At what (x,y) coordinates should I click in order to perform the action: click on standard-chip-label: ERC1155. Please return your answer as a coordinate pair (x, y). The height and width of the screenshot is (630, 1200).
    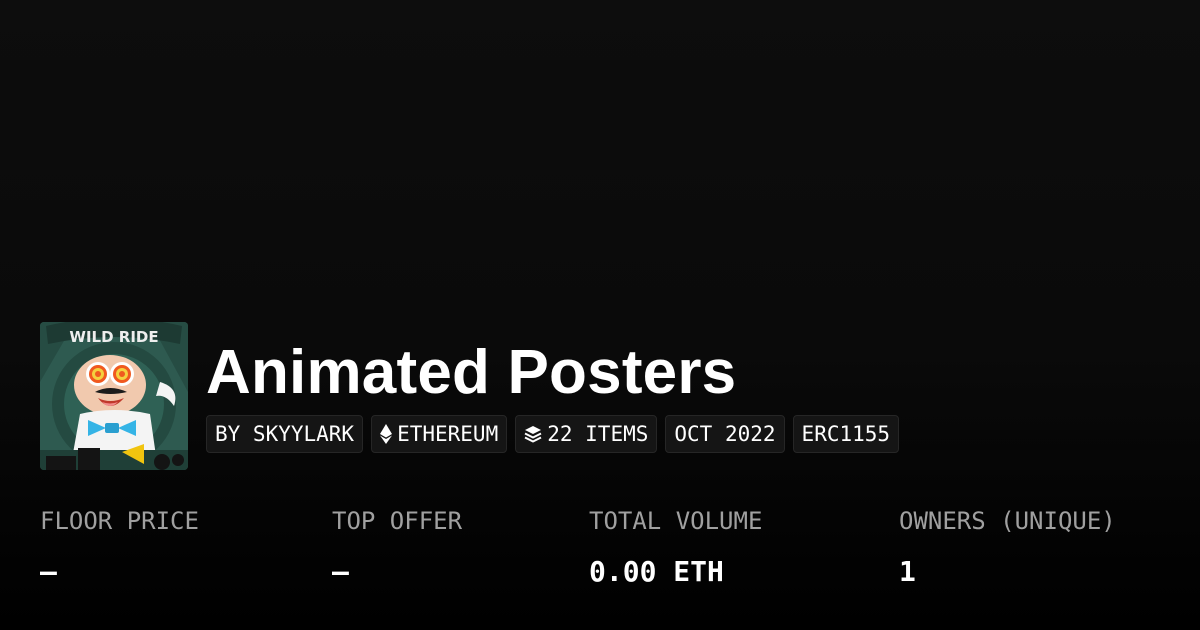
    Looking at the image, I should click on (846, 434).